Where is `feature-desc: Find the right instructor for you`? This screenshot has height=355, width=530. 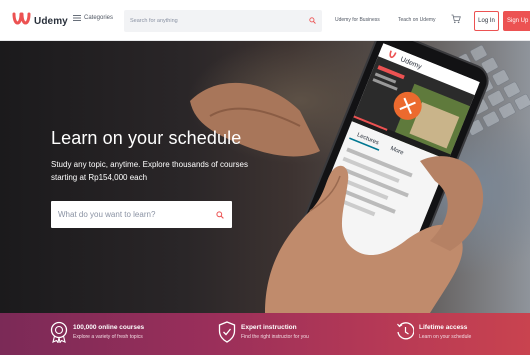 feature-desc: Find the right instructor for you is located at coordinates (275, 337).